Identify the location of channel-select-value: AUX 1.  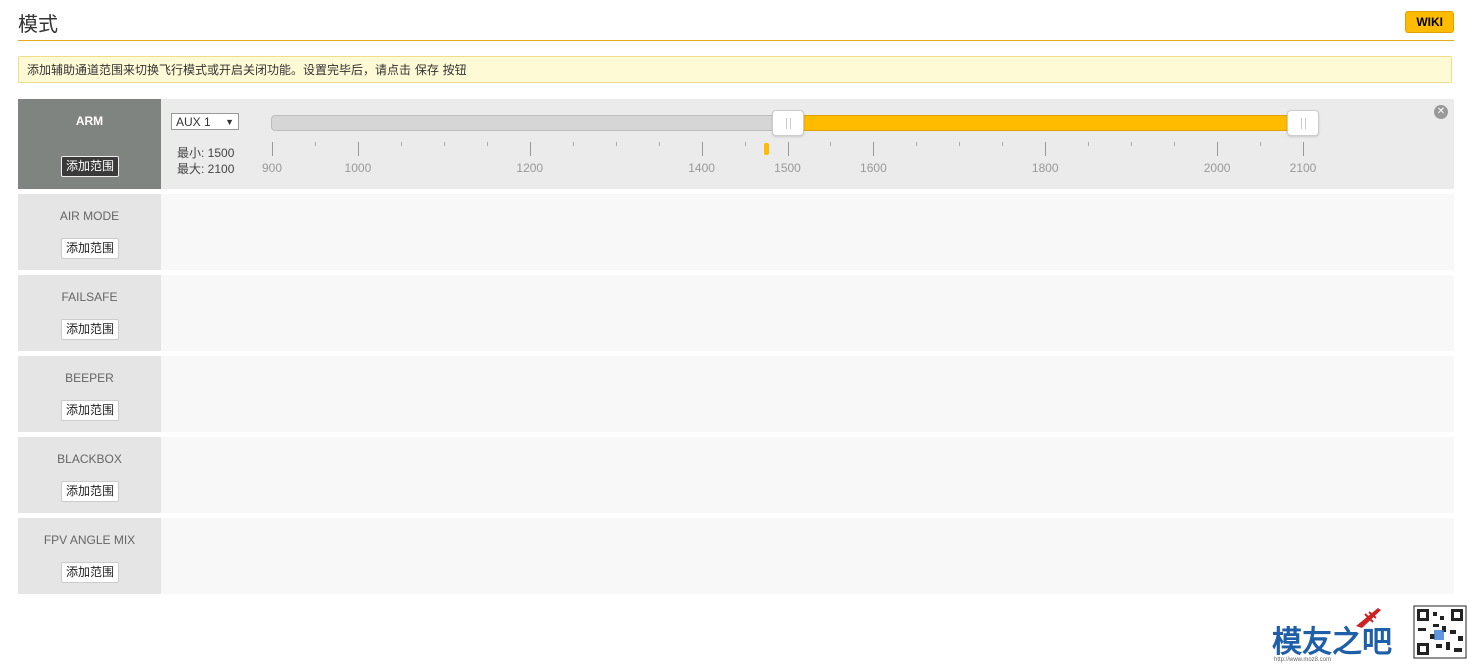
(193, 122).